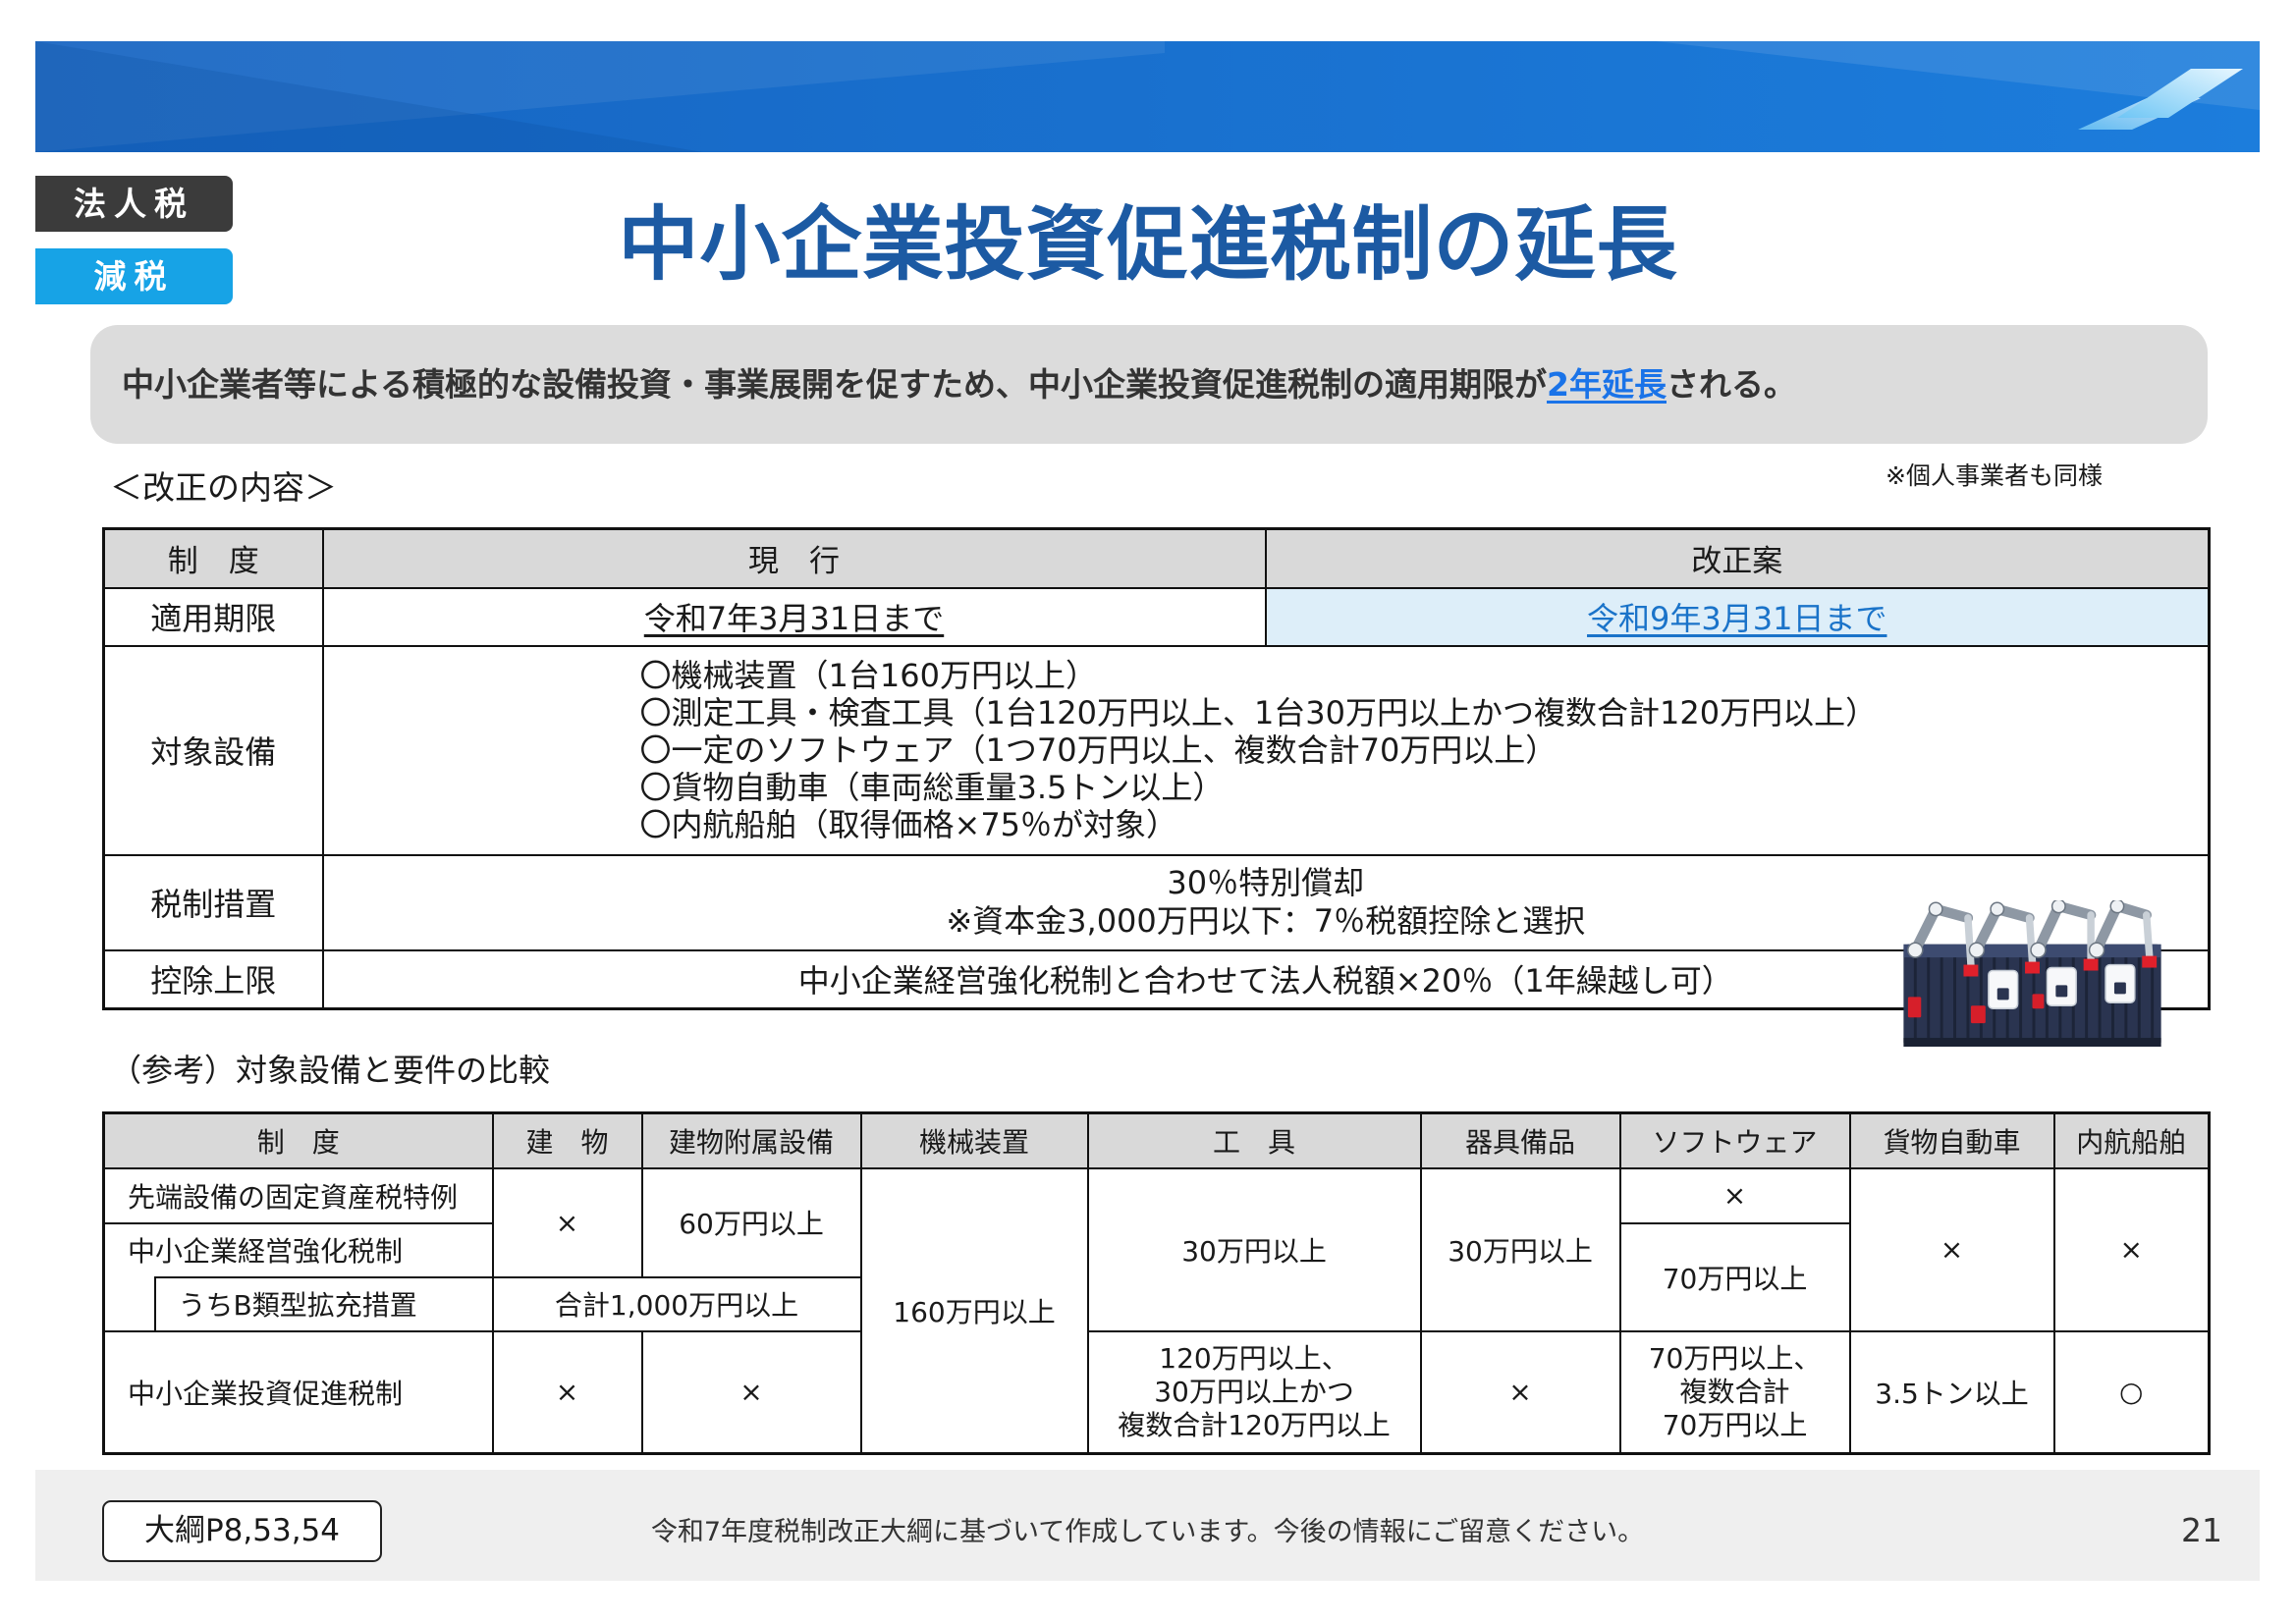 Image resolution: width=2296 pixels, height=1623 pixels. What do you see at coordinates (2131, 1249) in the screenshot?
I see `cell-ships: ×` at bounding box center [2131, 1249].